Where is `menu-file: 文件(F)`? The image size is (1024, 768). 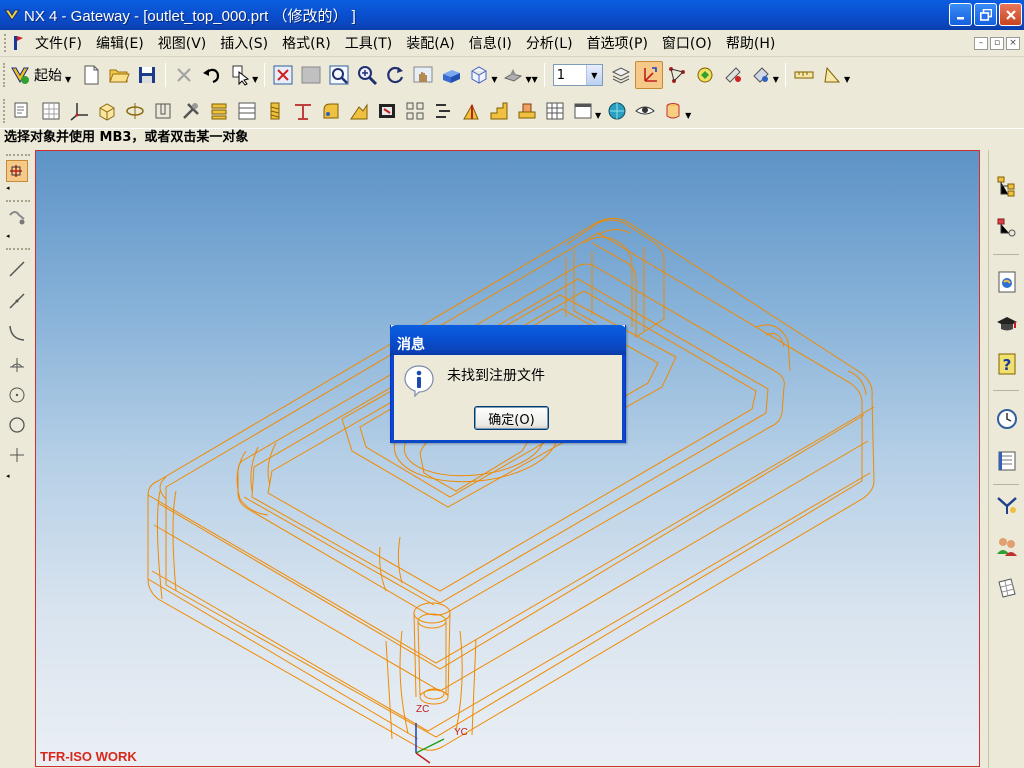
menu-file: 文件(F) is located at coordinates (58, 43).